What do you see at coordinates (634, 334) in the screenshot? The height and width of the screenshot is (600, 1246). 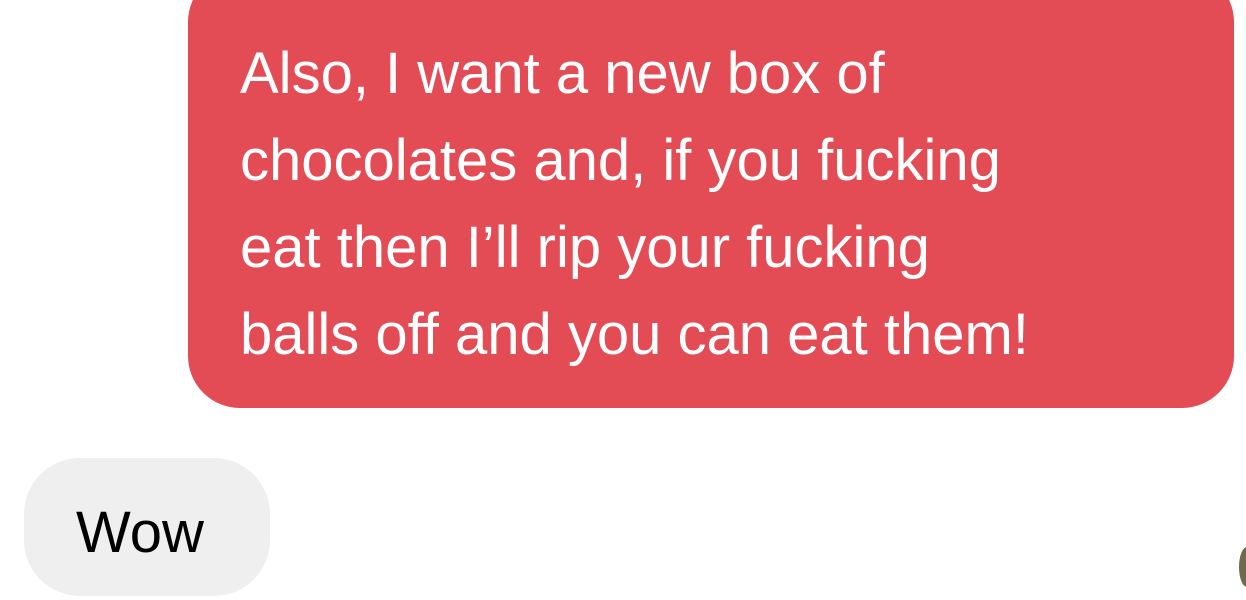 I see `message-line: balls off and you can eat them!` at bounding box center [634, 334].